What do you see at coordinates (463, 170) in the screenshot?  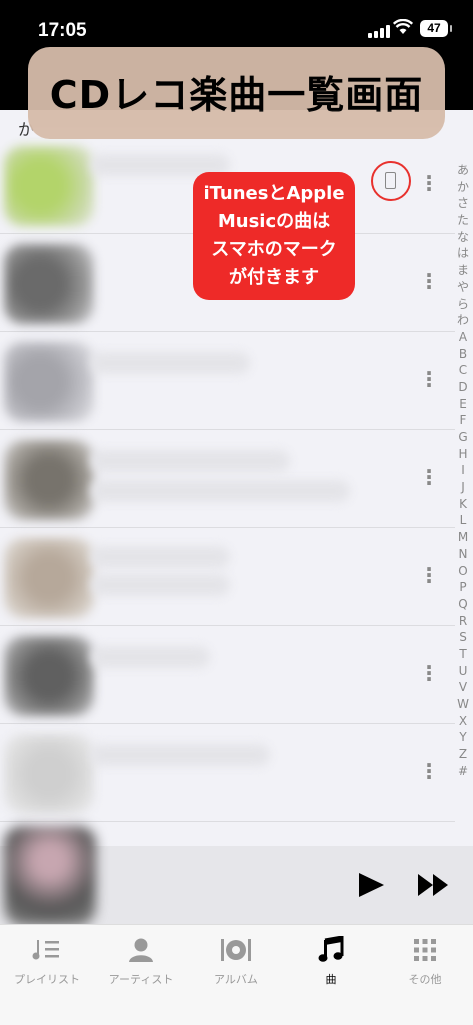 I see `index-letter: あ` at bounding box center [463, 170].